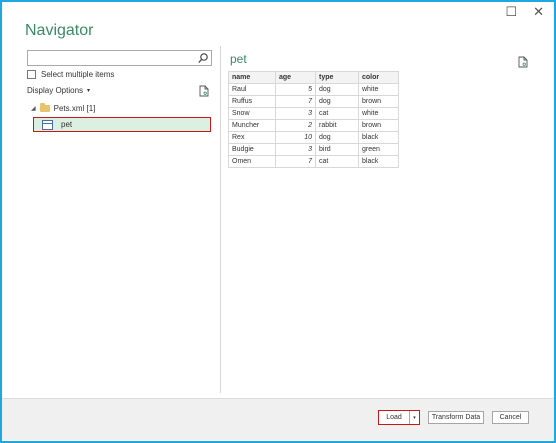 The width and height of the screenshot is (556, 443). Describe the element at coordinates (220, 219) in the screenshot. I see `pane-divider` at that location.